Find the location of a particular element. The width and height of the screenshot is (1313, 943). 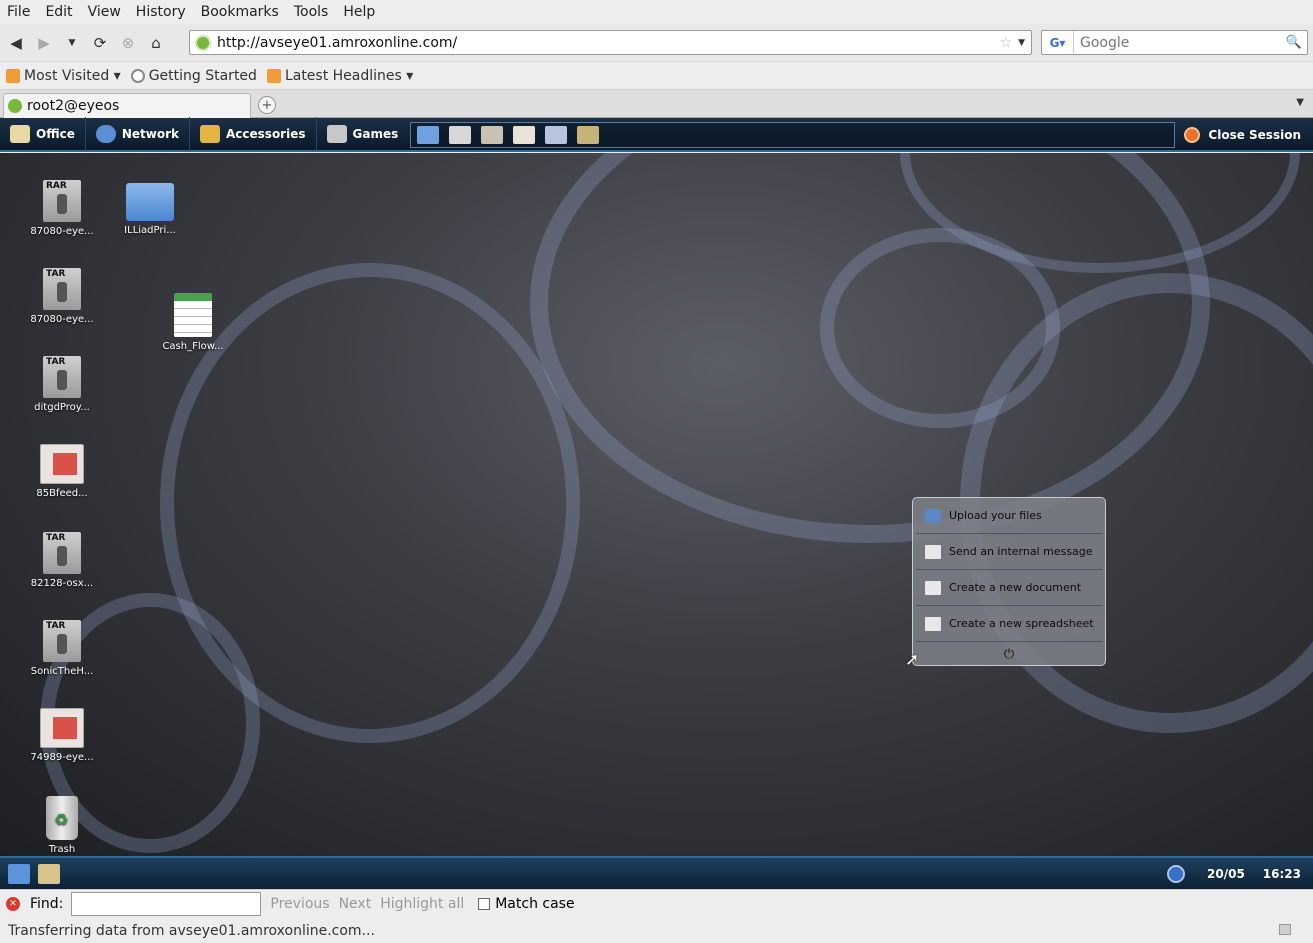

documents-icon is located at coordinates (460, 135).